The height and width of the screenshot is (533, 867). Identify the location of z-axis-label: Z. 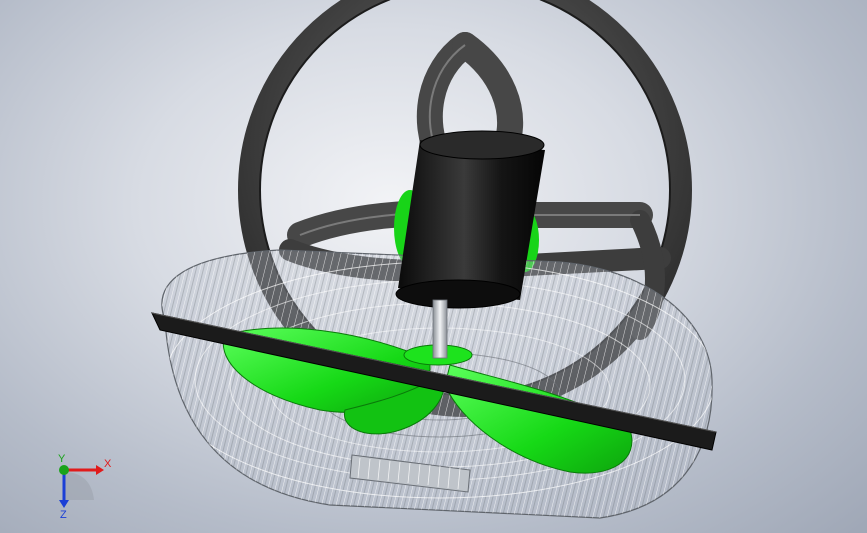
(63, 515).